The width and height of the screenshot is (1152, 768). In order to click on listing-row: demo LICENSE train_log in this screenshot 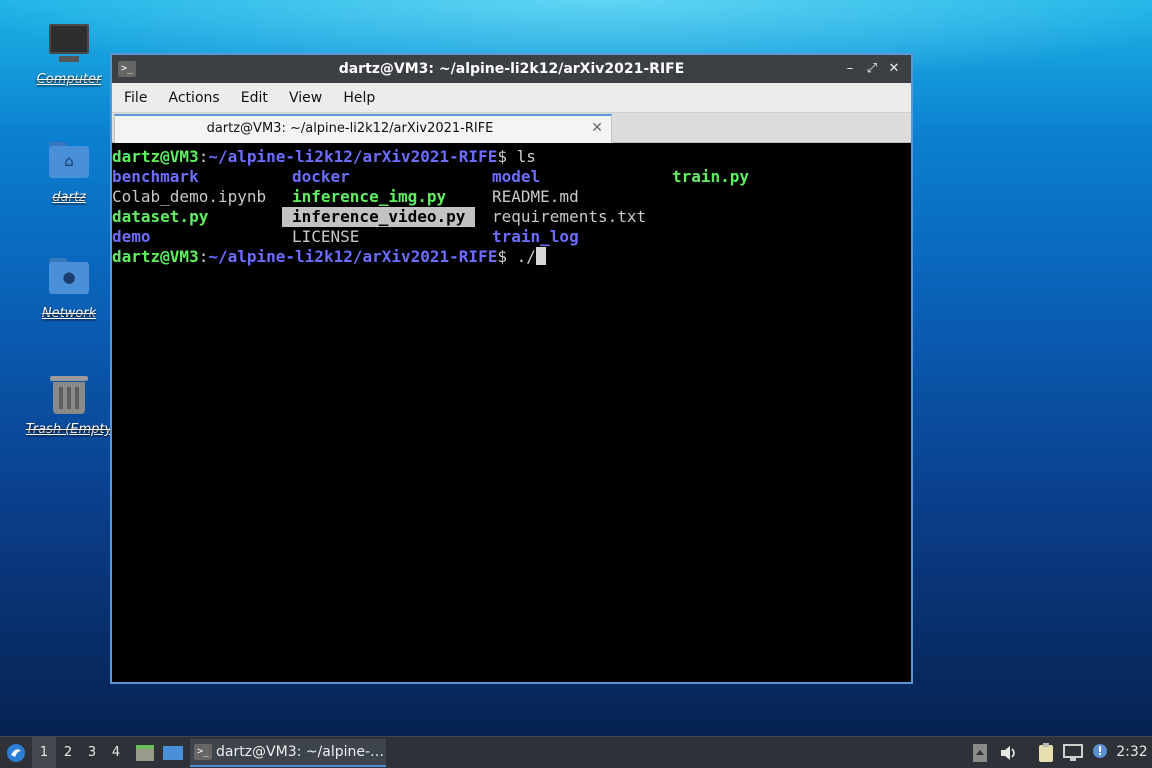, I will do `click(511, 237)`.